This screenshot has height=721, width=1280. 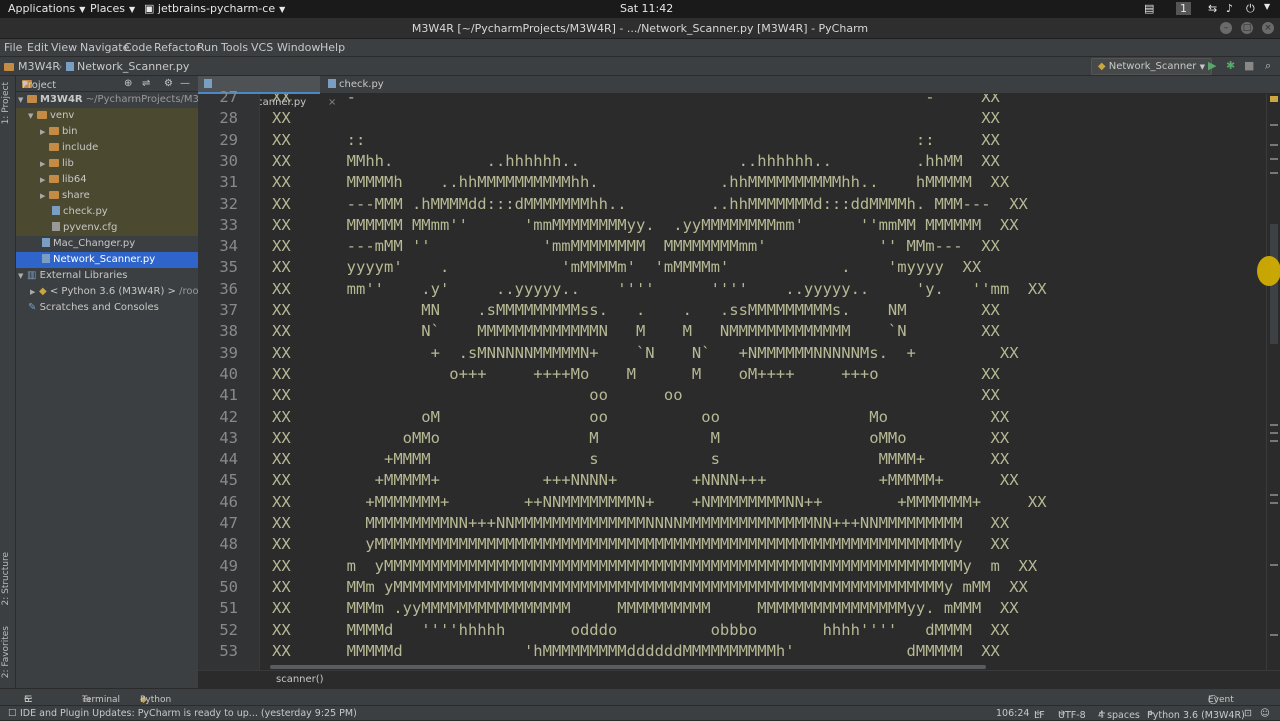 I want to click on nav-file: Network_Scanner.py, so click(x=133, y=66).